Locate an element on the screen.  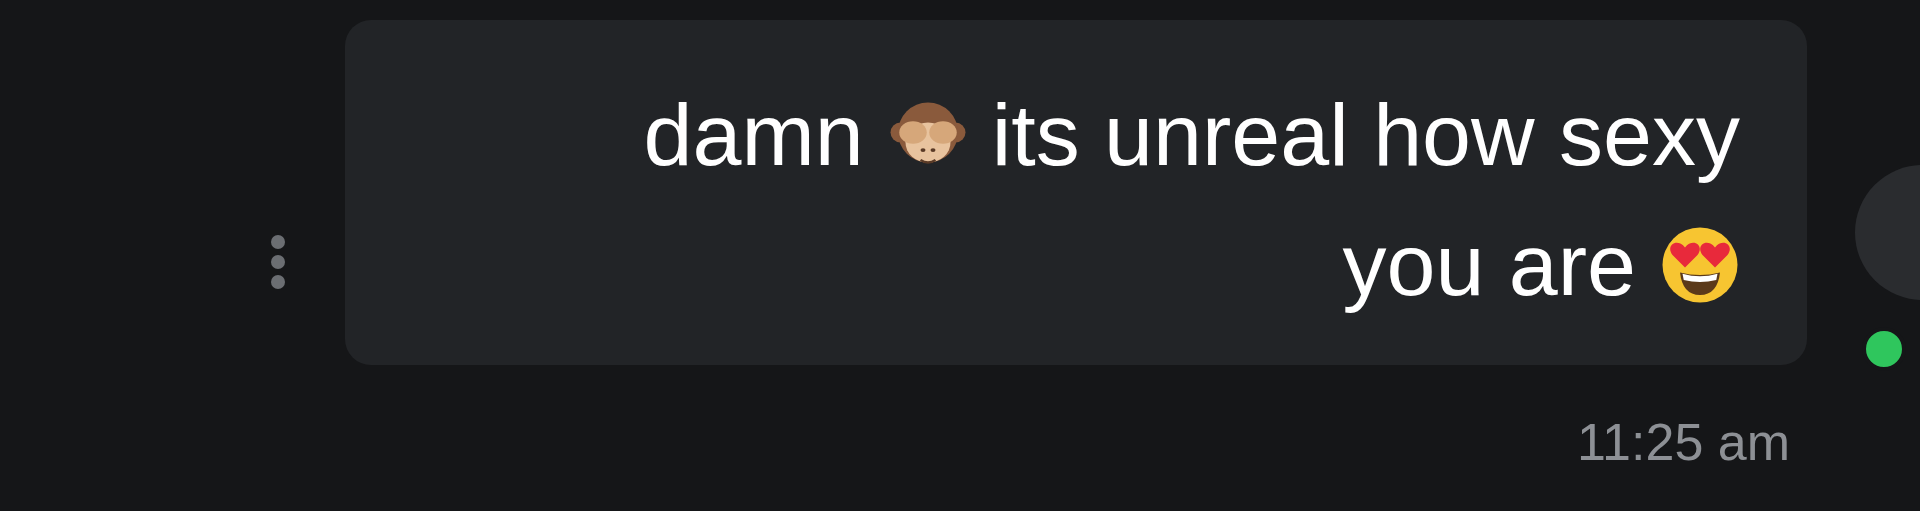
message-text: its unreal how sexy is located at coordinates (1365, 135).